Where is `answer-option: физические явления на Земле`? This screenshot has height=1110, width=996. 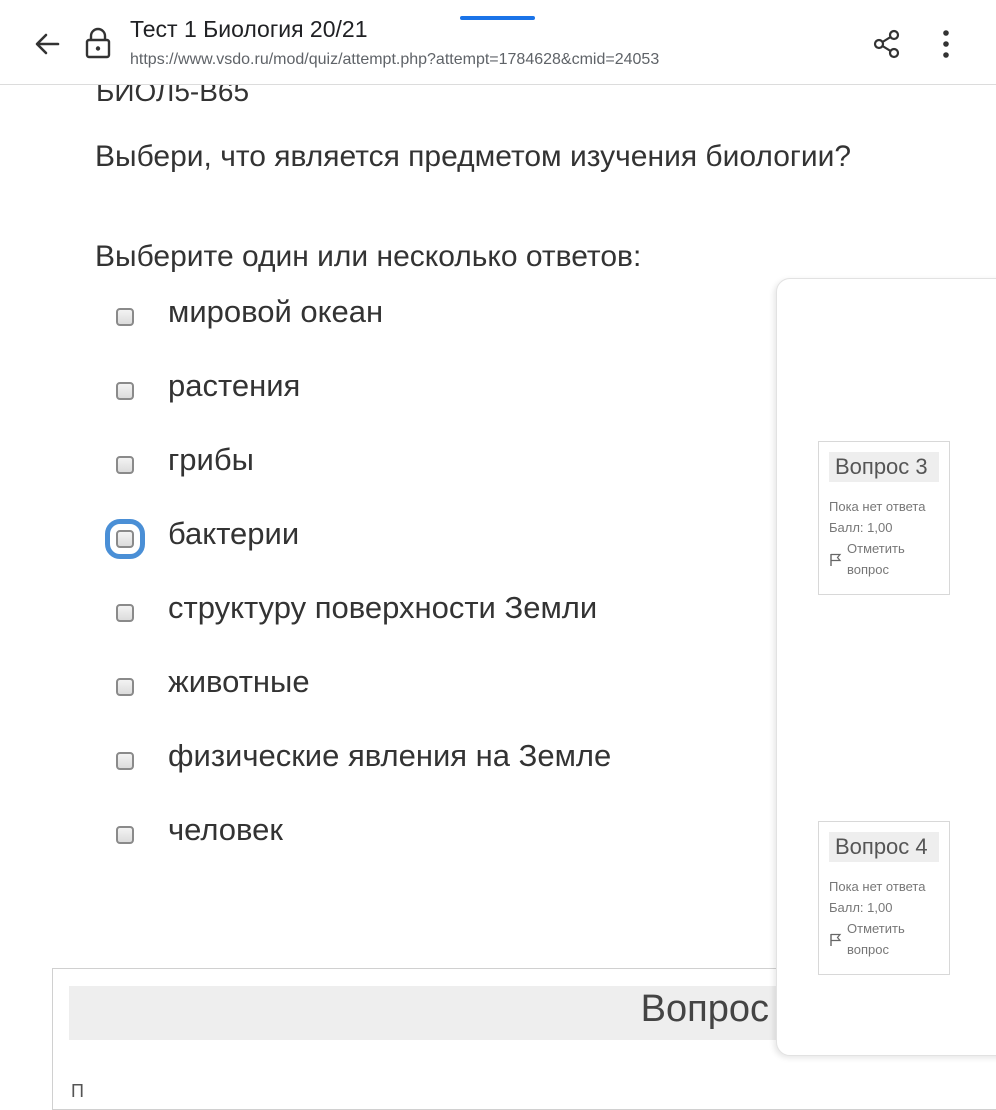
answer-option: физические явления на Земле is located at coordinates (380, 759).